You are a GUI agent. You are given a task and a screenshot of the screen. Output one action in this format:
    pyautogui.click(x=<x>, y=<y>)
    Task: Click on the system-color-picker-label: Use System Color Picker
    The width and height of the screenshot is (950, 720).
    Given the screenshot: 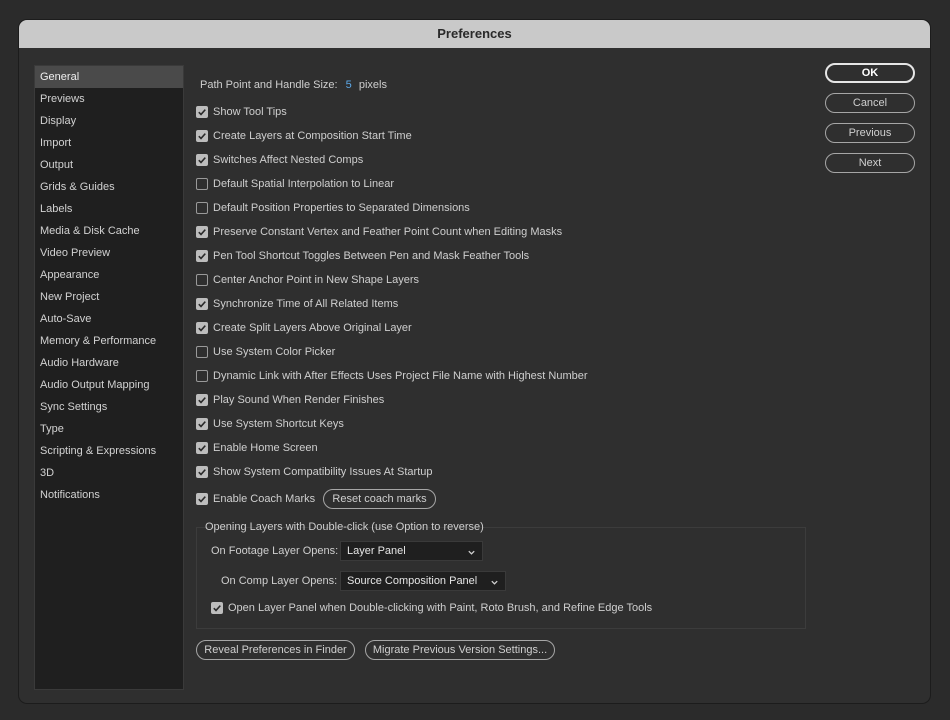 What is the action you would take?
    pyautogui.click(x=274, y=352)
    